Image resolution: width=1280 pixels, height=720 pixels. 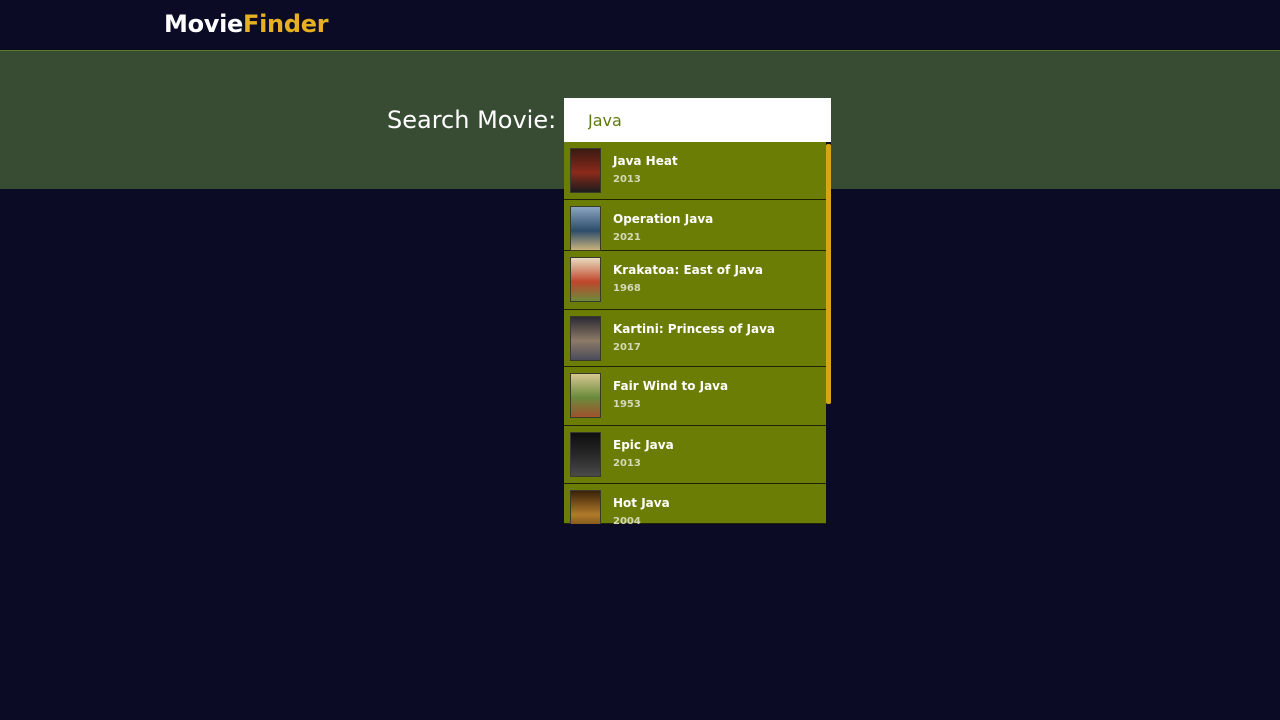 What do you see at coordinates (663, 219) in the screenshot?
I see `result-title: Operation Java` at bounding box center [663, 219].